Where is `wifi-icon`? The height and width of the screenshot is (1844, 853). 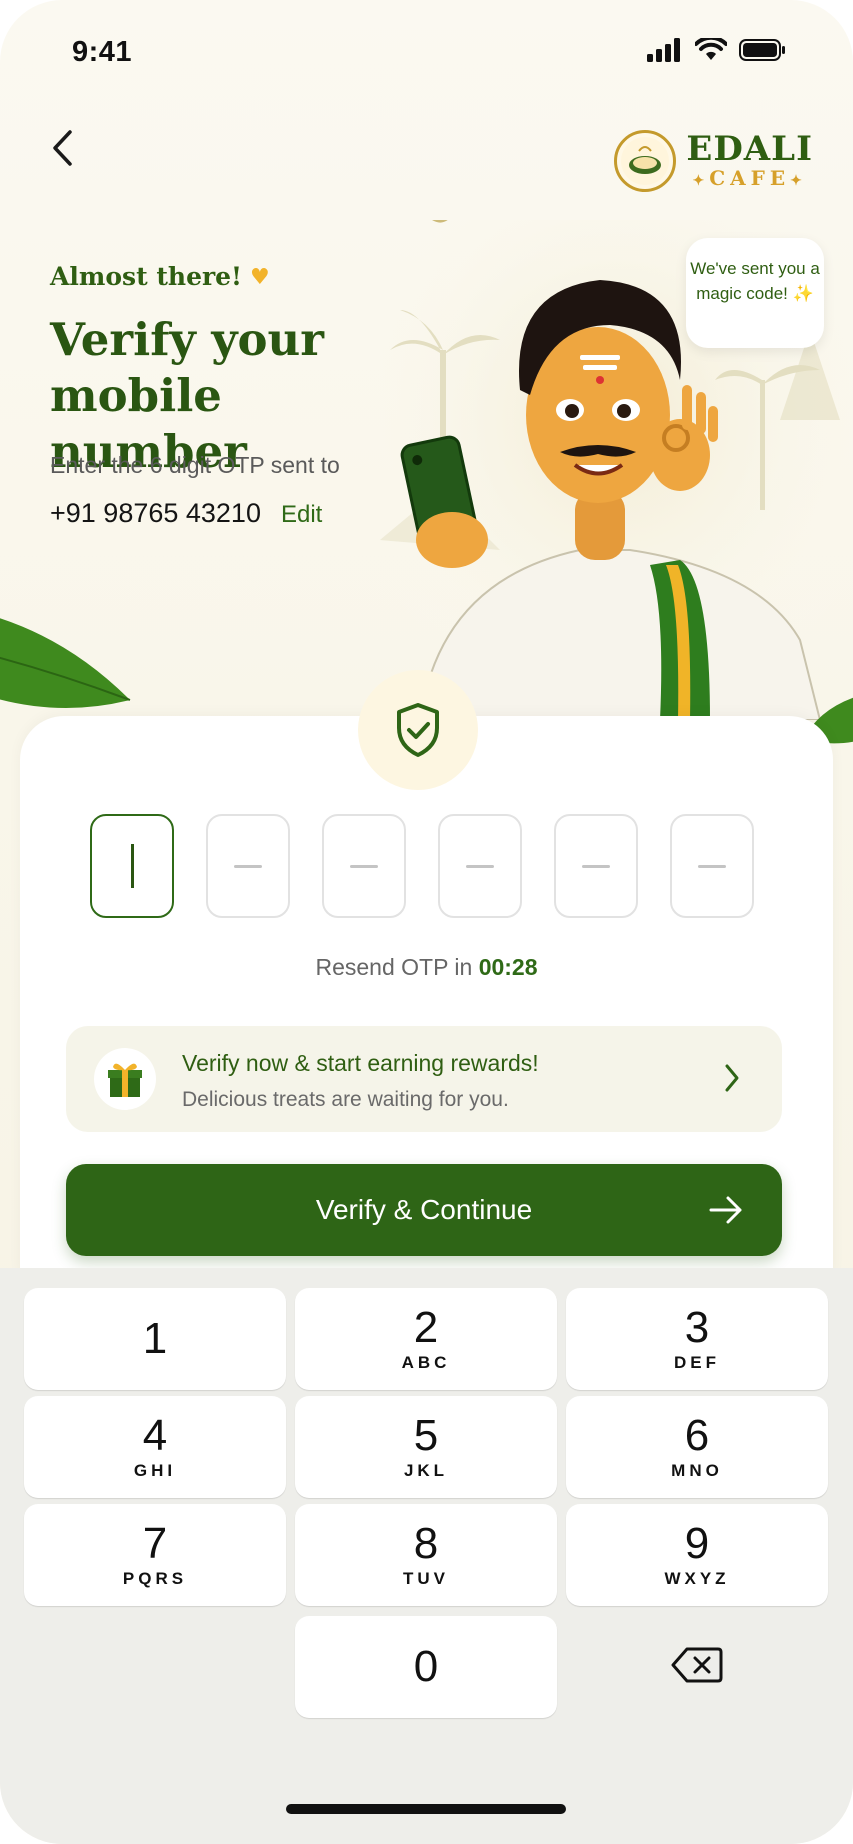 wifi-icon is located at coordinates (711, 49).